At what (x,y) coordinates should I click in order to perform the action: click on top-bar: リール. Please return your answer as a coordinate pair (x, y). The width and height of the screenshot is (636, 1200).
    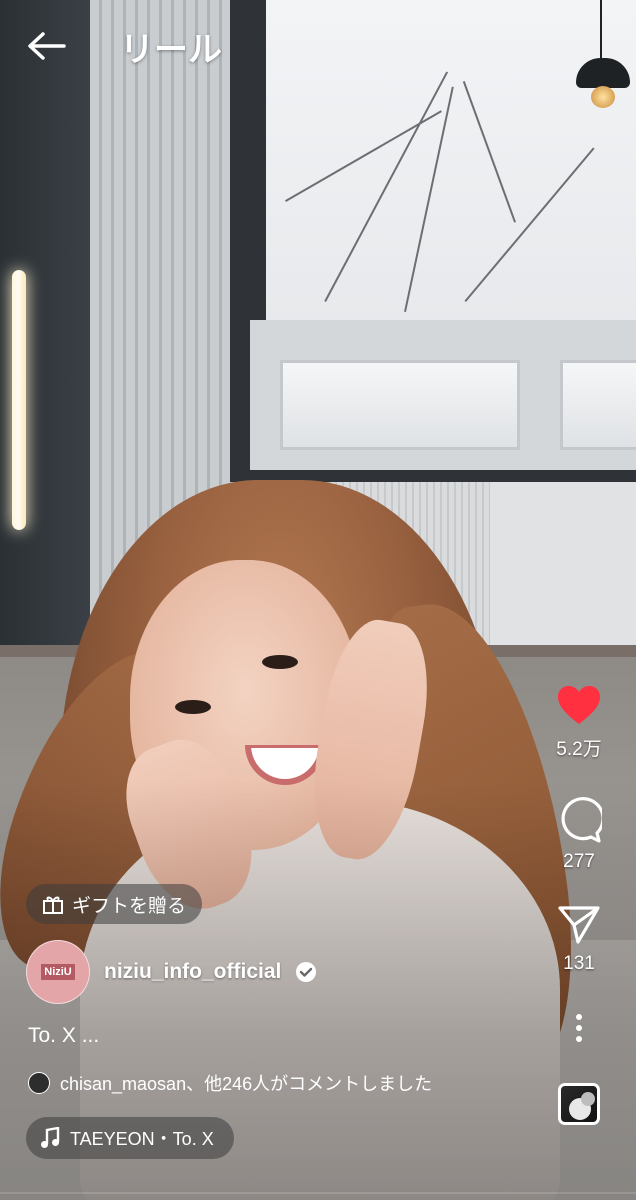
    Looking at the image, I should click on (318, 45).